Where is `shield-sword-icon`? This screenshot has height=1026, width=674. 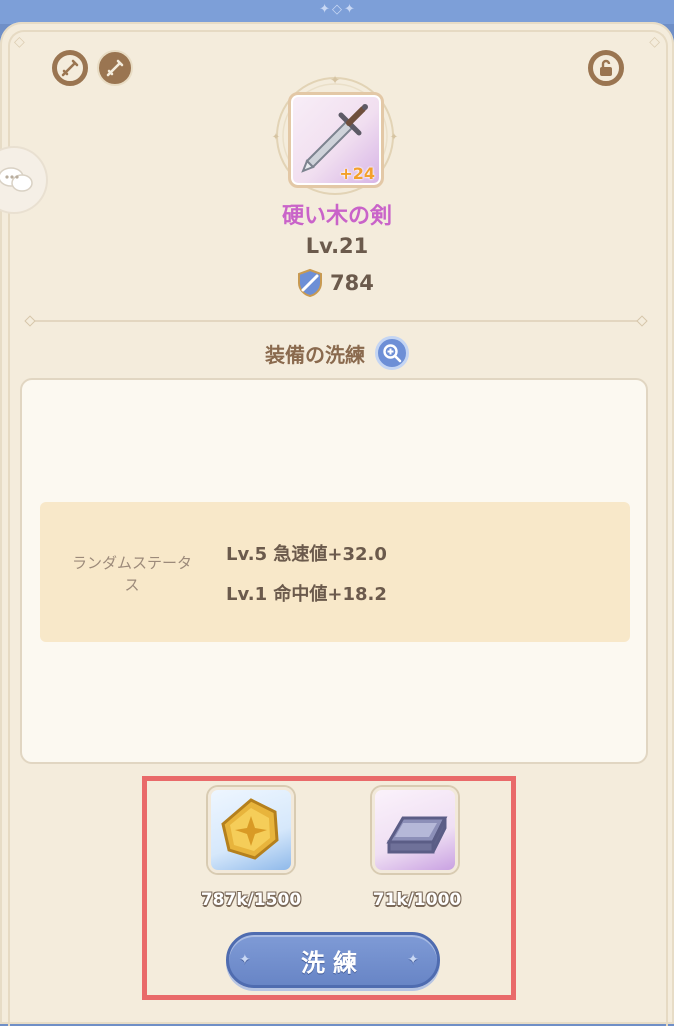
shield-sword-icon is located at coordinates (310, 283).